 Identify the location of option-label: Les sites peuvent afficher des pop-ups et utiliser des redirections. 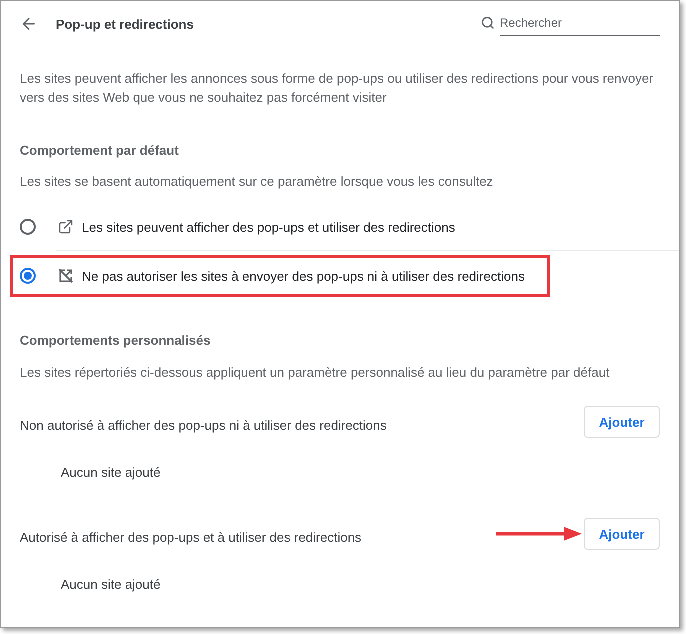
(269, 227).